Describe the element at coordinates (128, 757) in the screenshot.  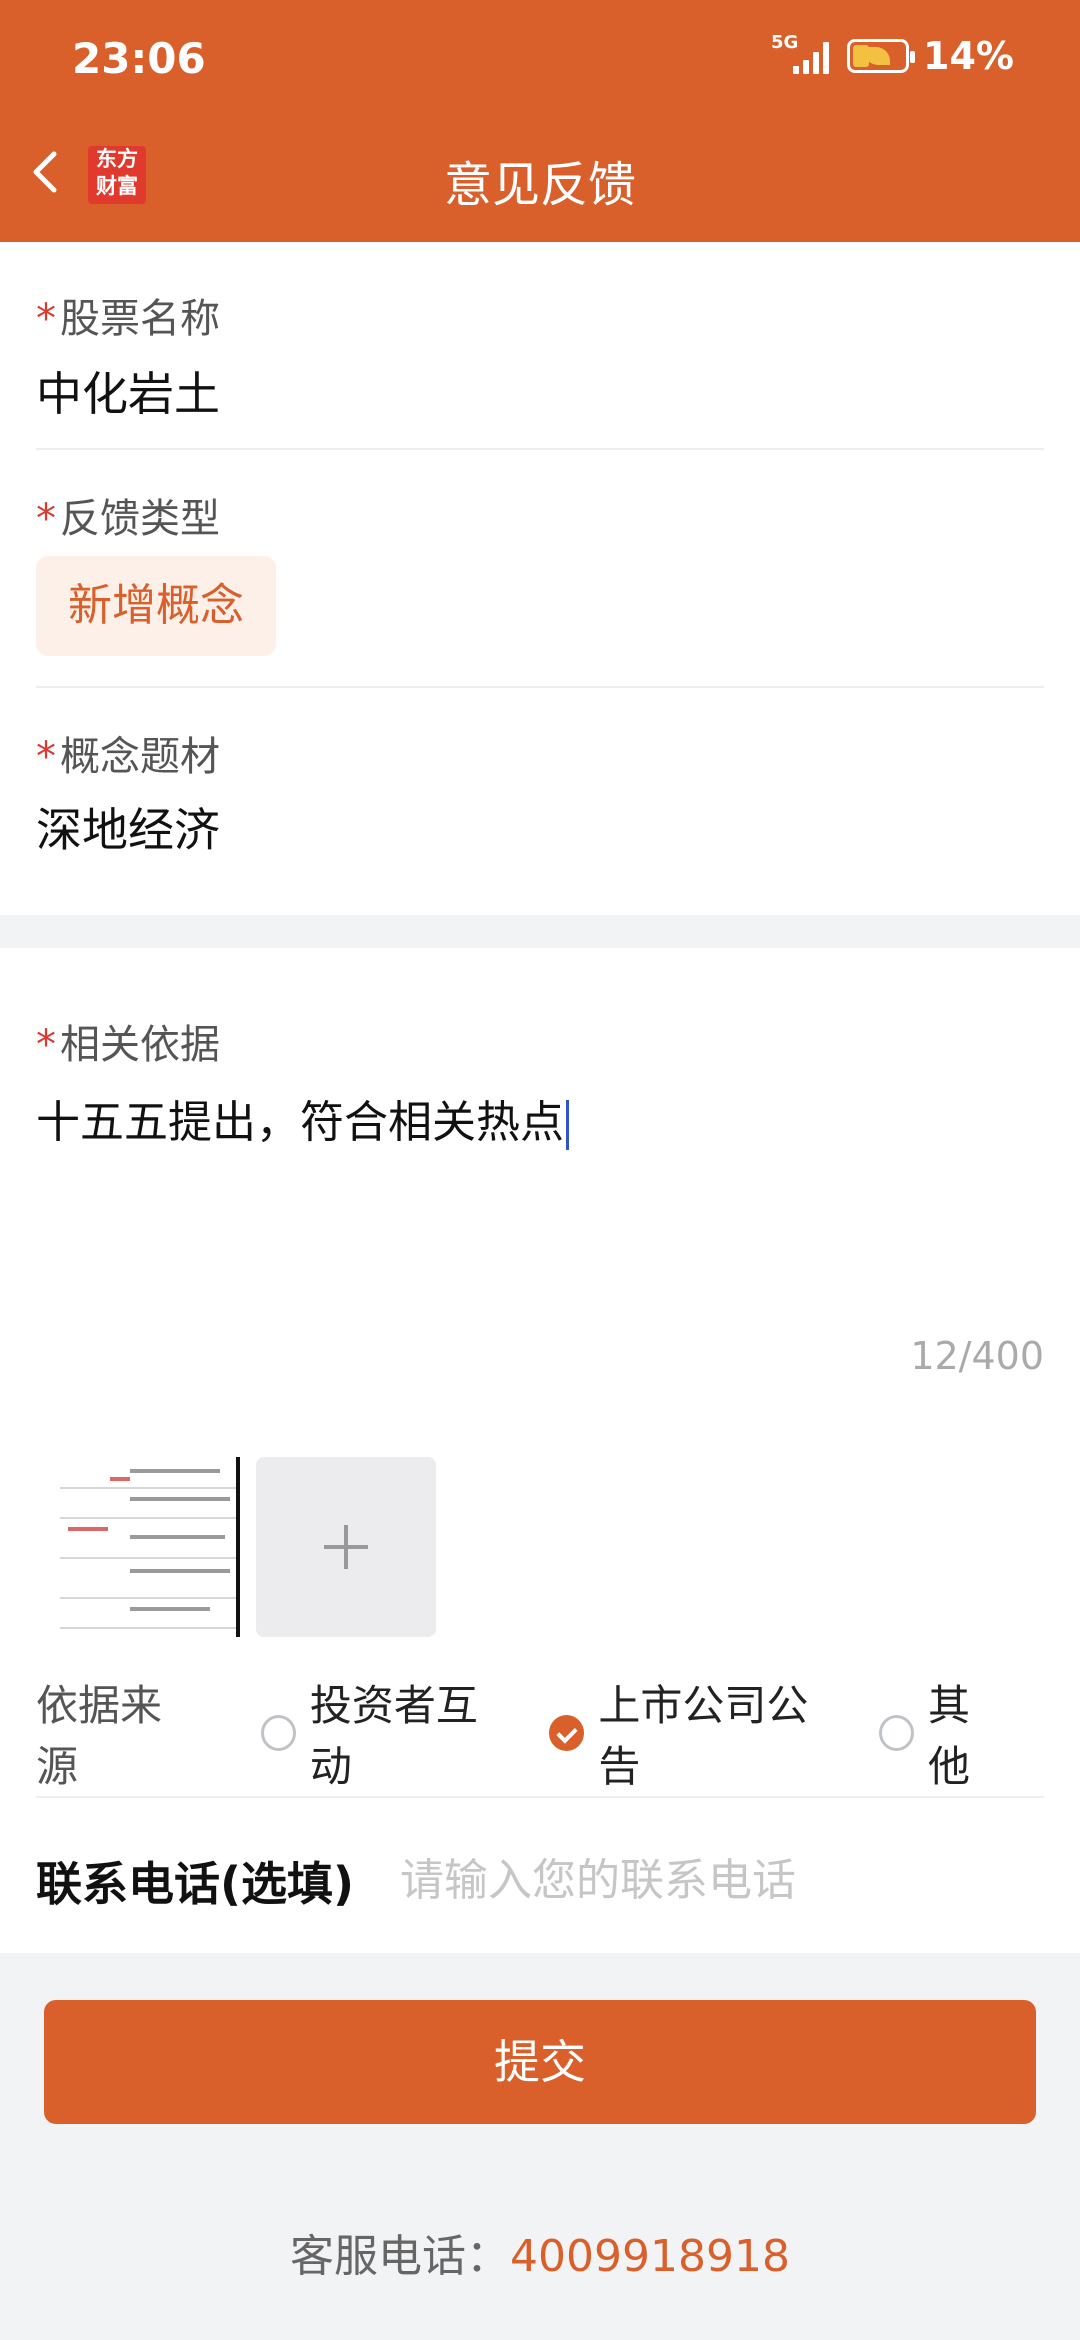
I see `concept-label: * 概念题材` at that location.